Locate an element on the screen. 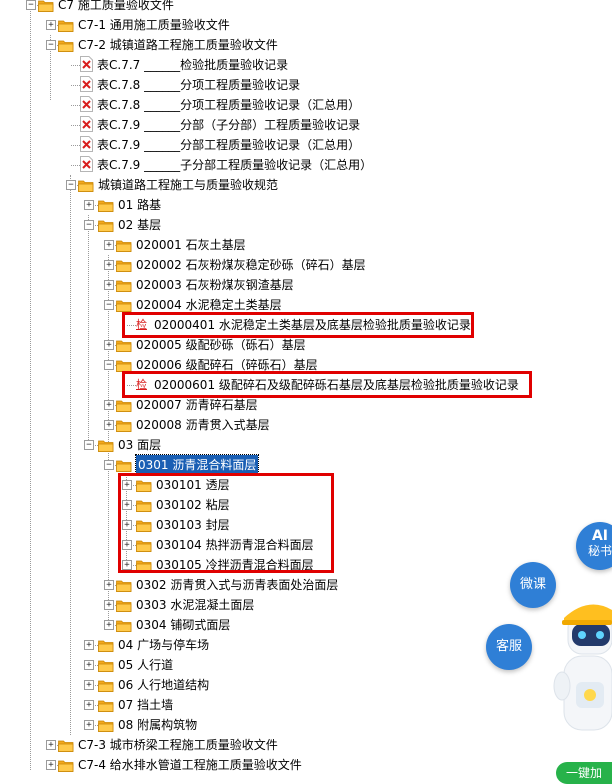 This screenshot has height=784, width=612. tree-folder-node: +020003 石灰粉煤灰钢渣基层 is located at coordinates (306, 285).